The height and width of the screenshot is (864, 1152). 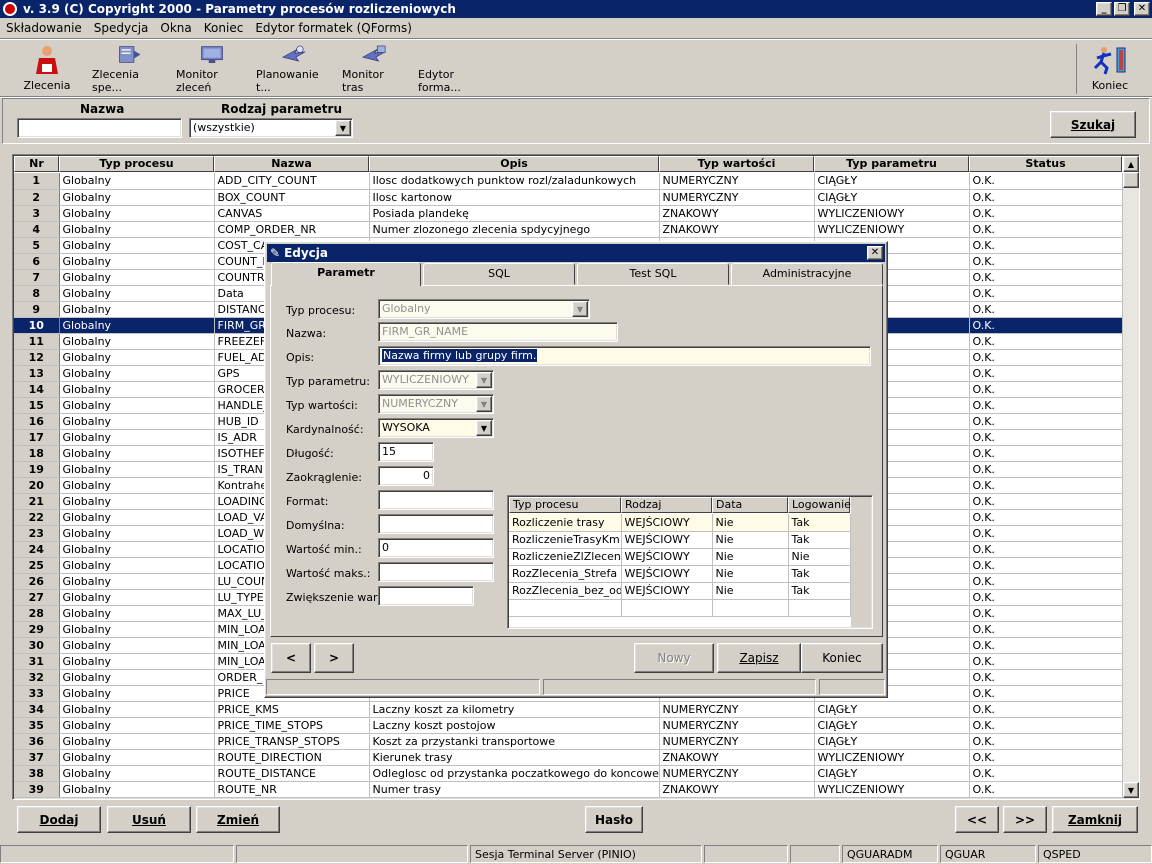 What do you see at coordinates (37, 469) in the screenshot?
I see `cell-nr: 19` at bounding box center [37, 469].